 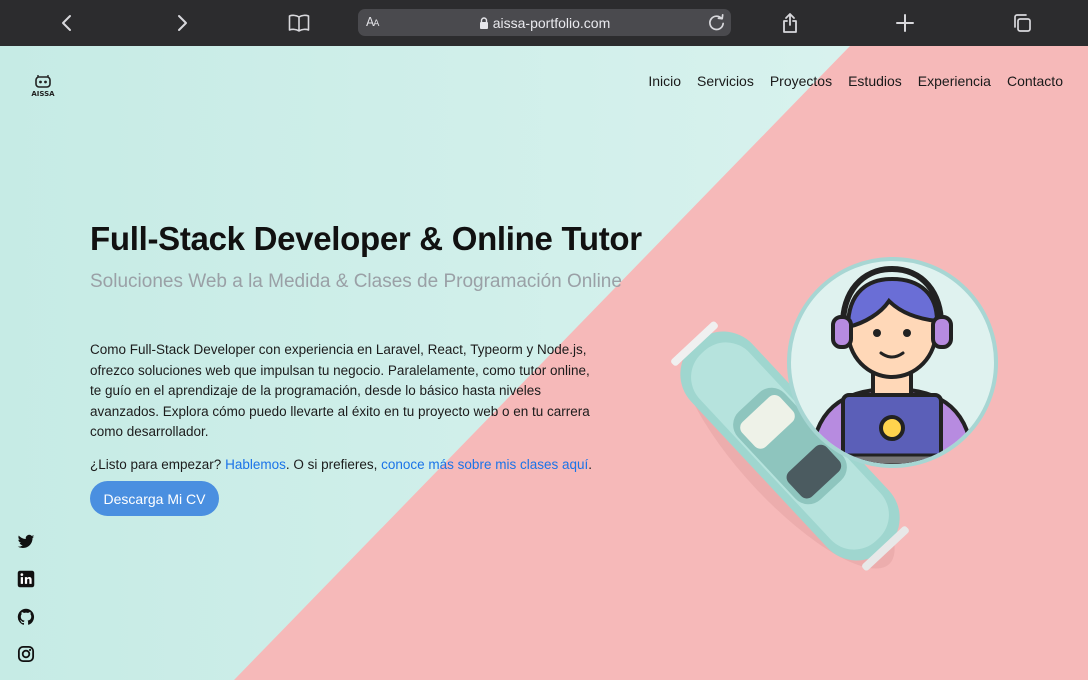 I want to click on reader-button, so click(x=299, y=23).